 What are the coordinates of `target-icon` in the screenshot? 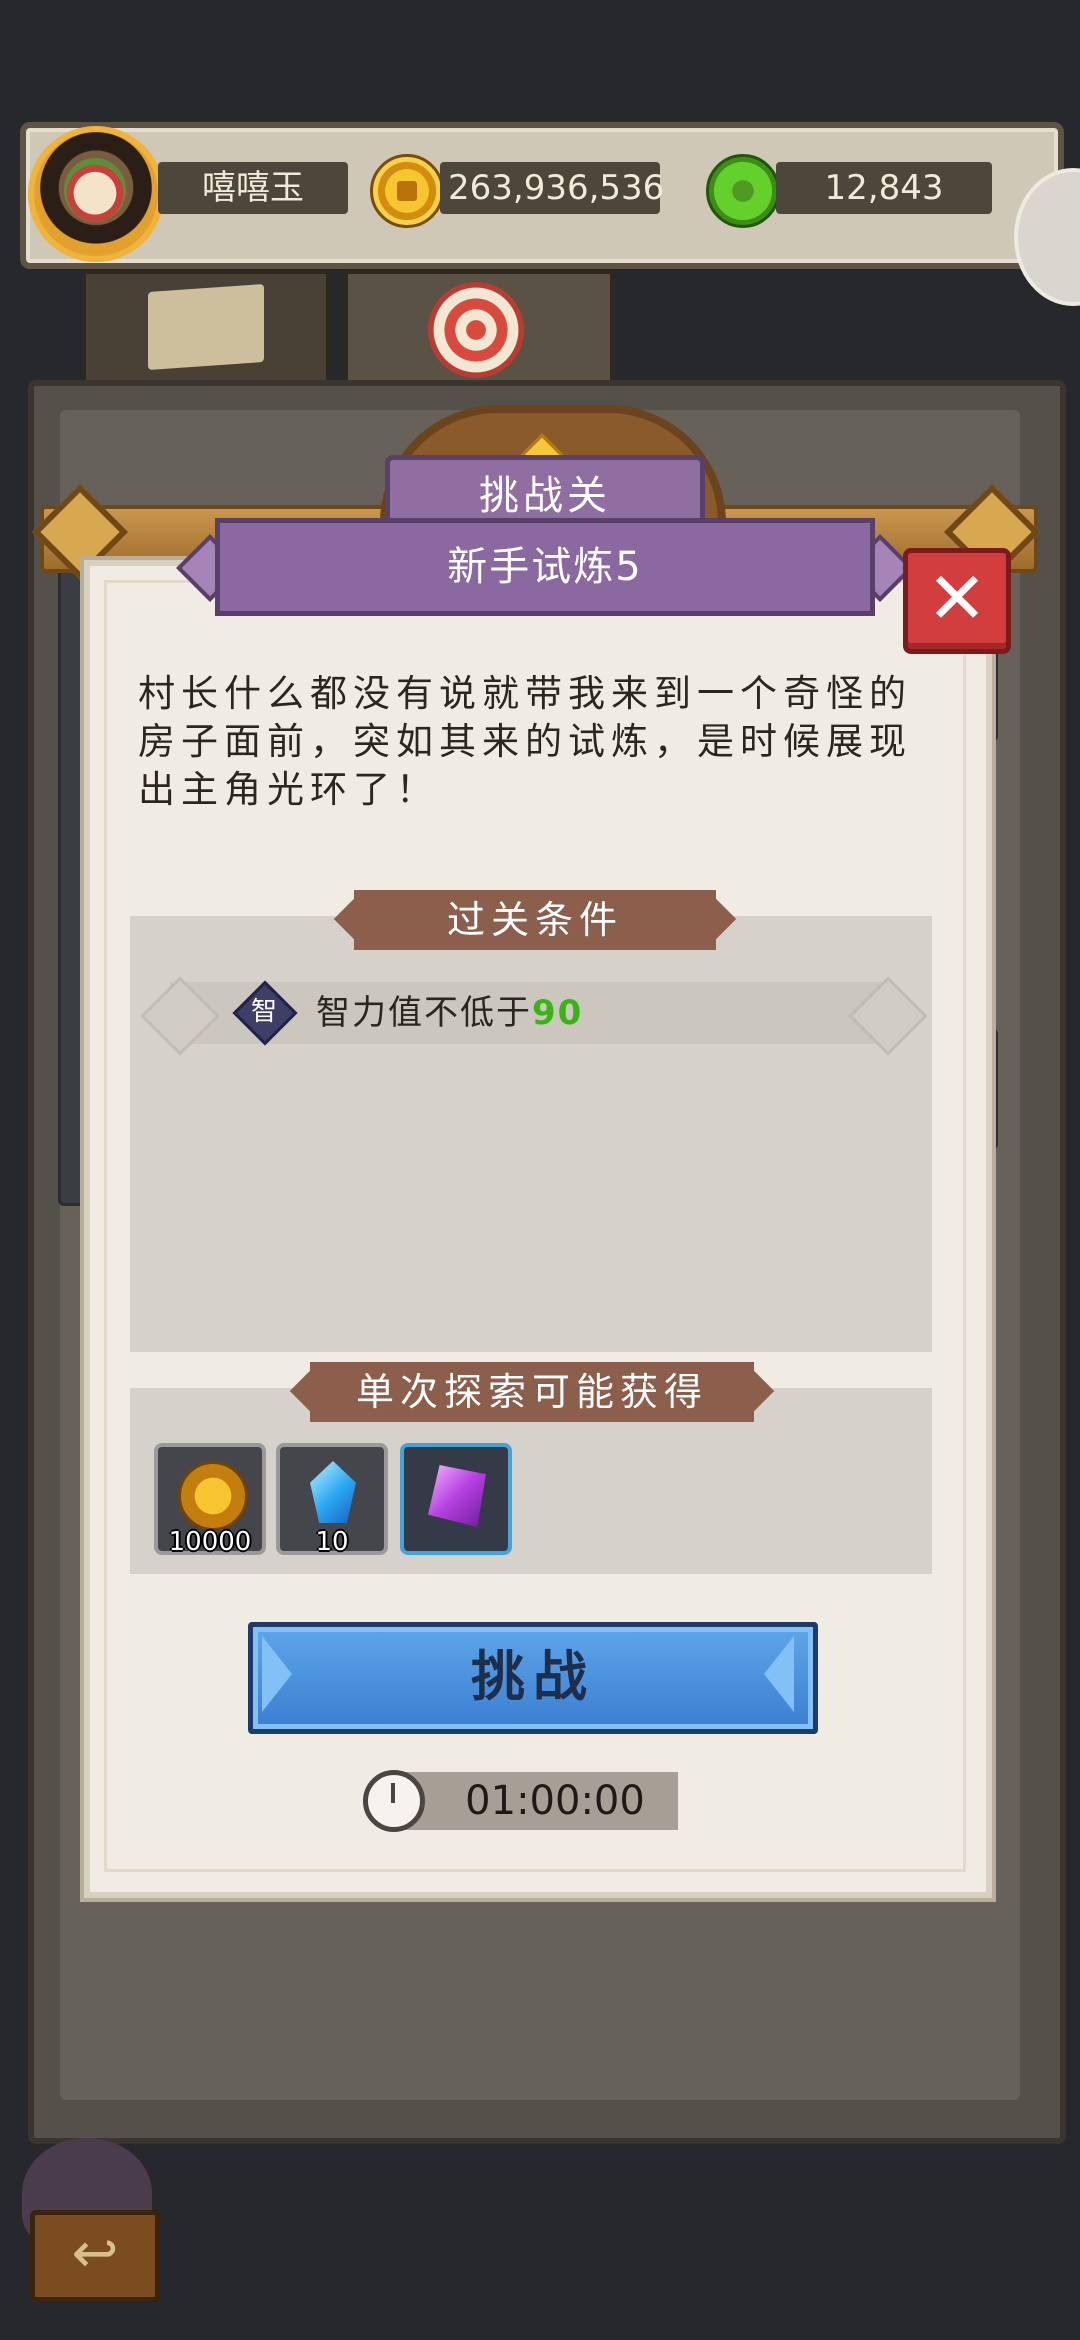 It's located at (476, 330).